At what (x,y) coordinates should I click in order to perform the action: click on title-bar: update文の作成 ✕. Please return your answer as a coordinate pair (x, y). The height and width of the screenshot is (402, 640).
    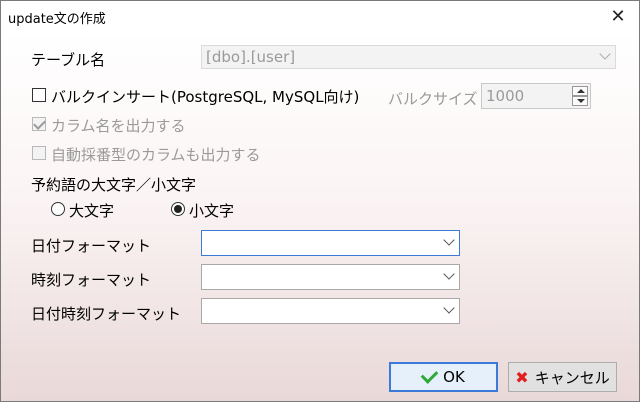
    Looking at the image, I should click on (320, 16).